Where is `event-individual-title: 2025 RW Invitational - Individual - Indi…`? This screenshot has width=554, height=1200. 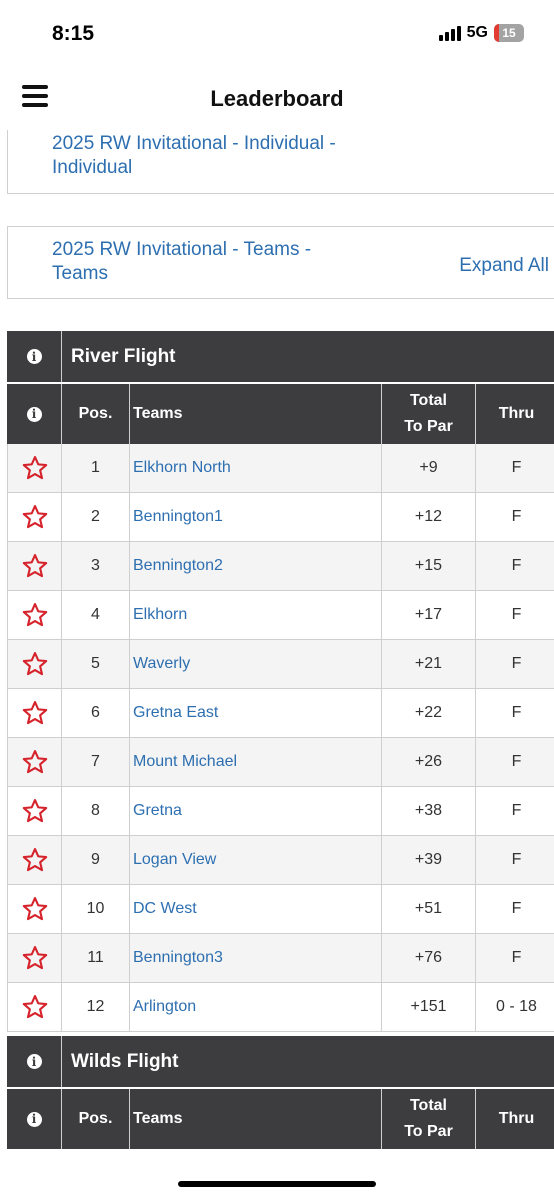
event-individual-title: 2025 RW Invitational - Individual - Indi… is located at coordinates (194, 156).